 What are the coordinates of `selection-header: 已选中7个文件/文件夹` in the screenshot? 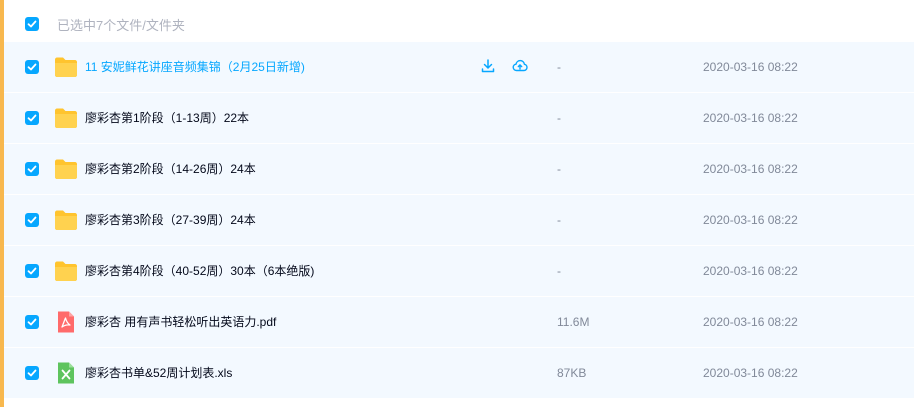 It's located at (459, 24).